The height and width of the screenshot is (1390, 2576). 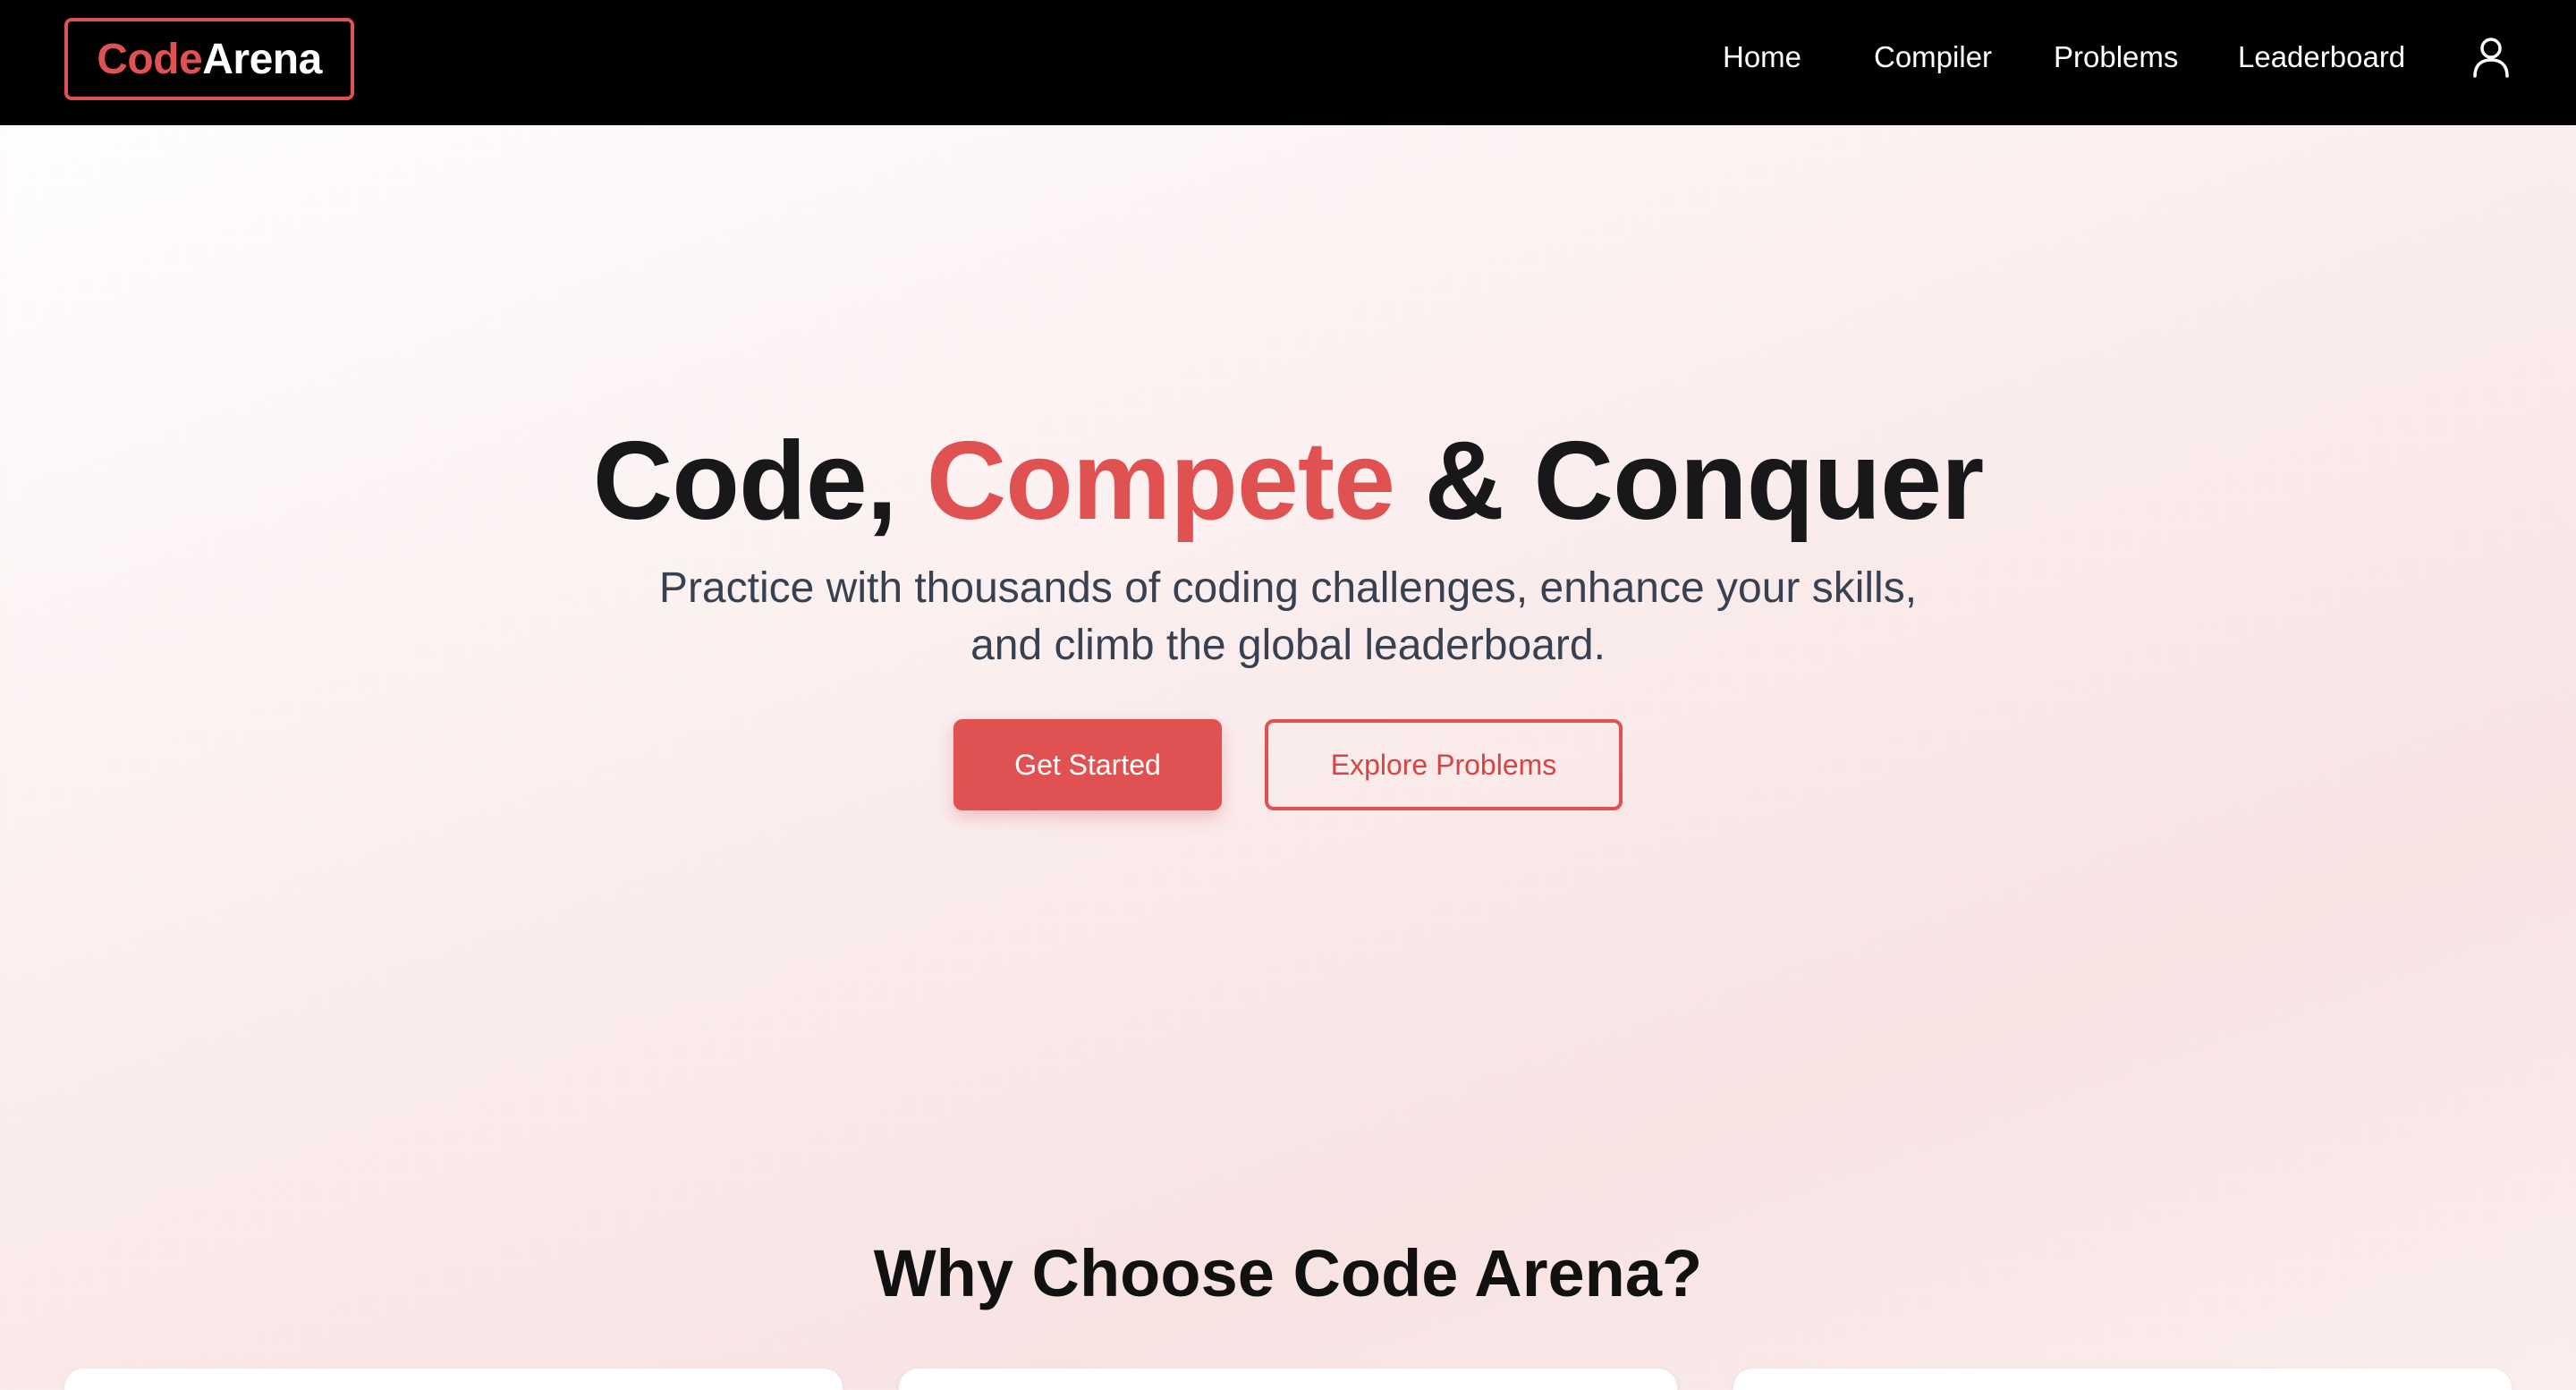 I want to click on hero-title-part1: Code,, so click(x=759, y=482).